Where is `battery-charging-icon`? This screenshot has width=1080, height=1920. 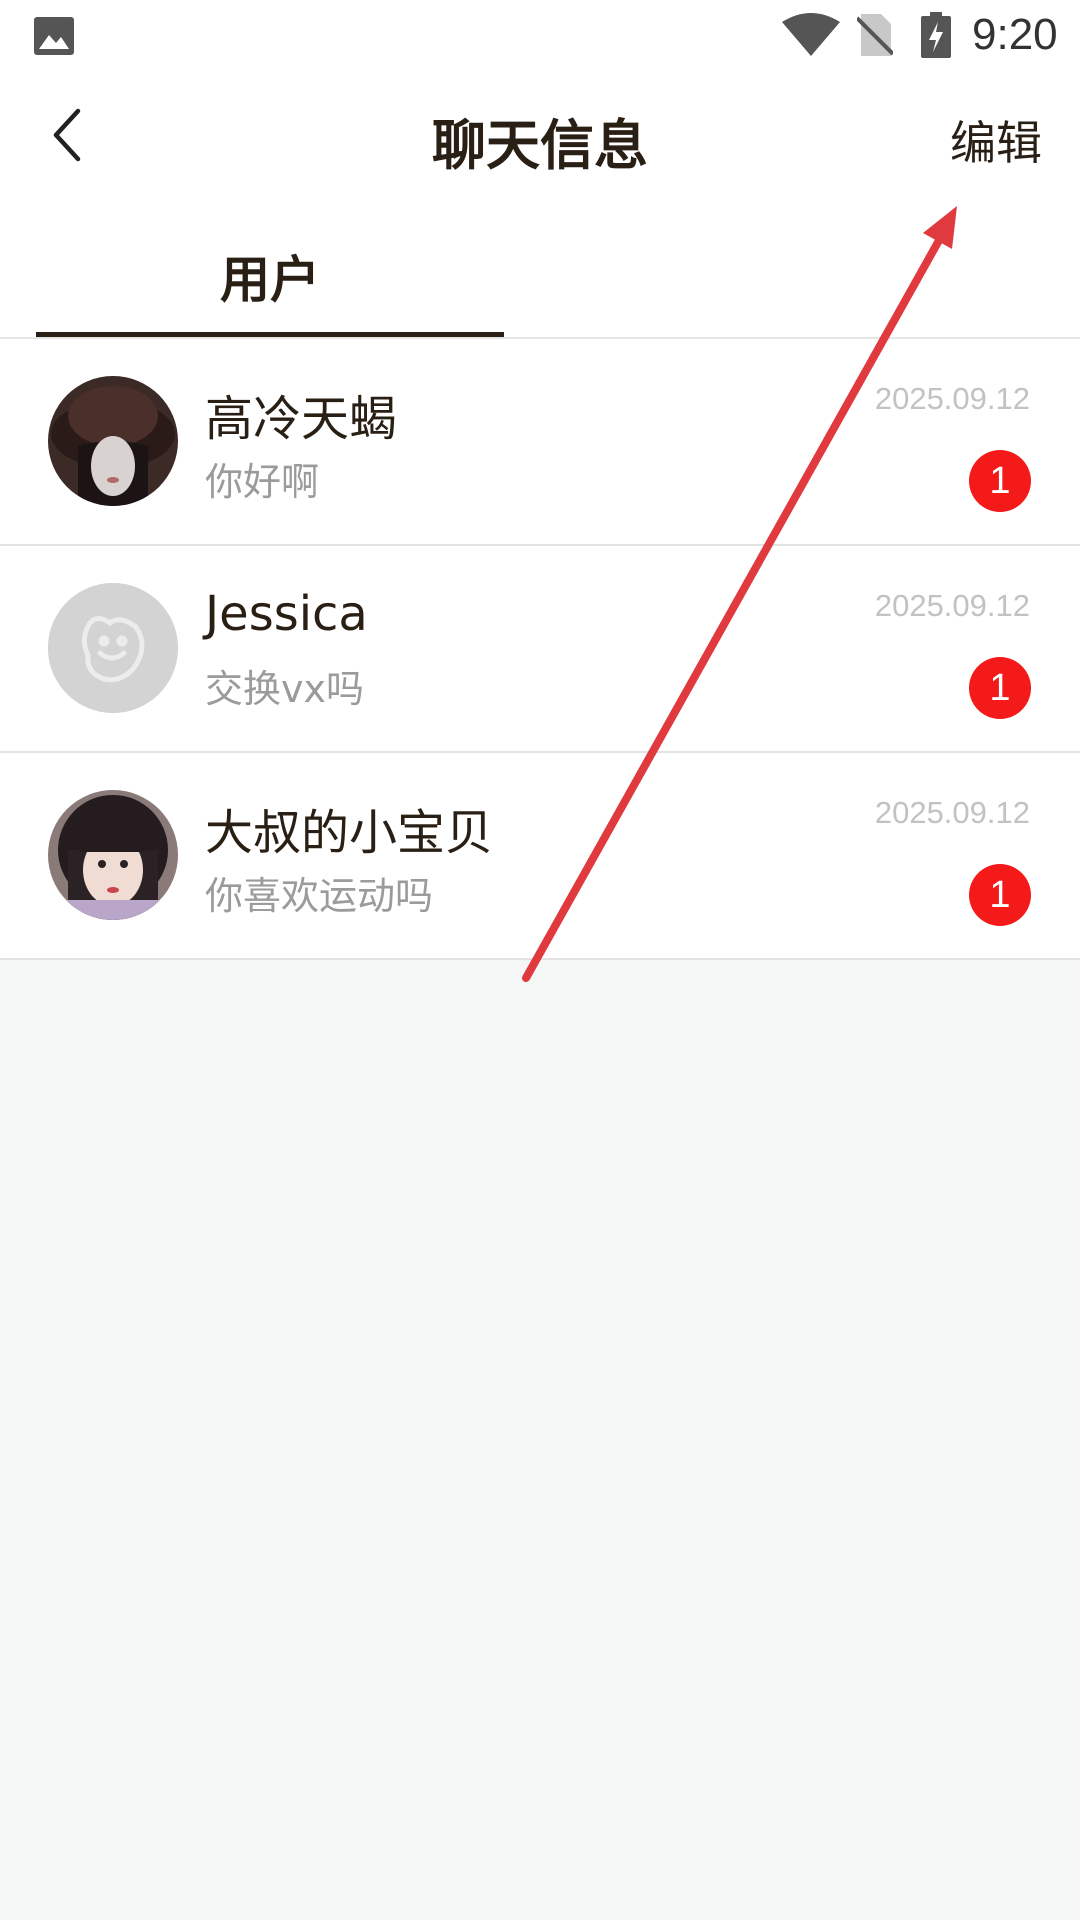
battery-charging-icon is located at coordinates (936, 35).